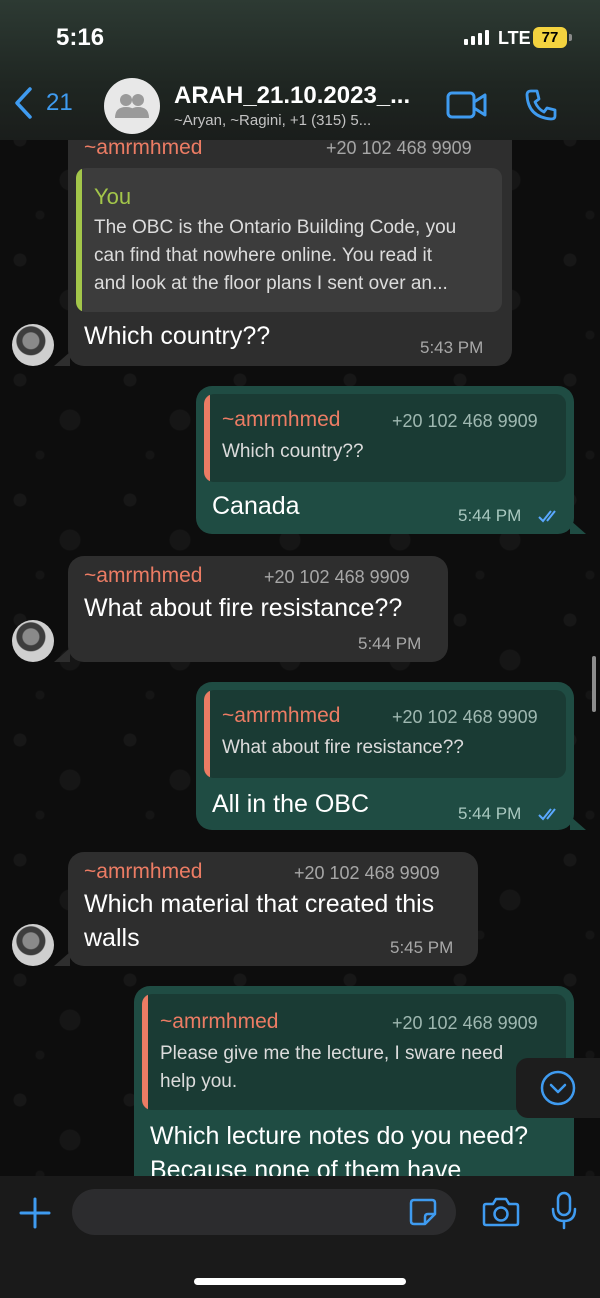 The width and height of the screenshot is (600, 1298). Describe the element at coordinates (291, 804) in the screenshot. I see `message-text: All in the OBC` at that location.